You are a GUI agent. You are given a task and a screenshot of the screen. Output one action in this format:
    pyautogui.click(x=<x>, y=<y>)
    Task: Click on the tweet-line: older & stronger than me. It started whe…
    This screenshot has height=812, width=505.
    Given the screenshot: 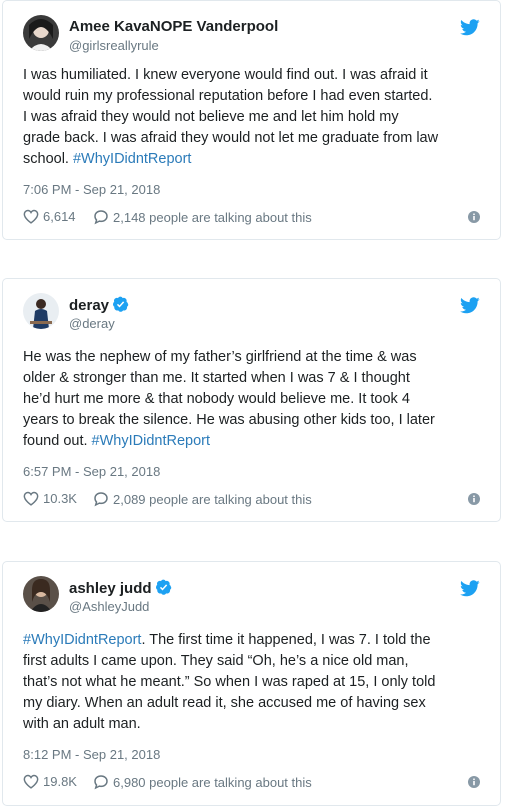 What is the action you would take?
    pyautogui.click(x=216, y=378)
    